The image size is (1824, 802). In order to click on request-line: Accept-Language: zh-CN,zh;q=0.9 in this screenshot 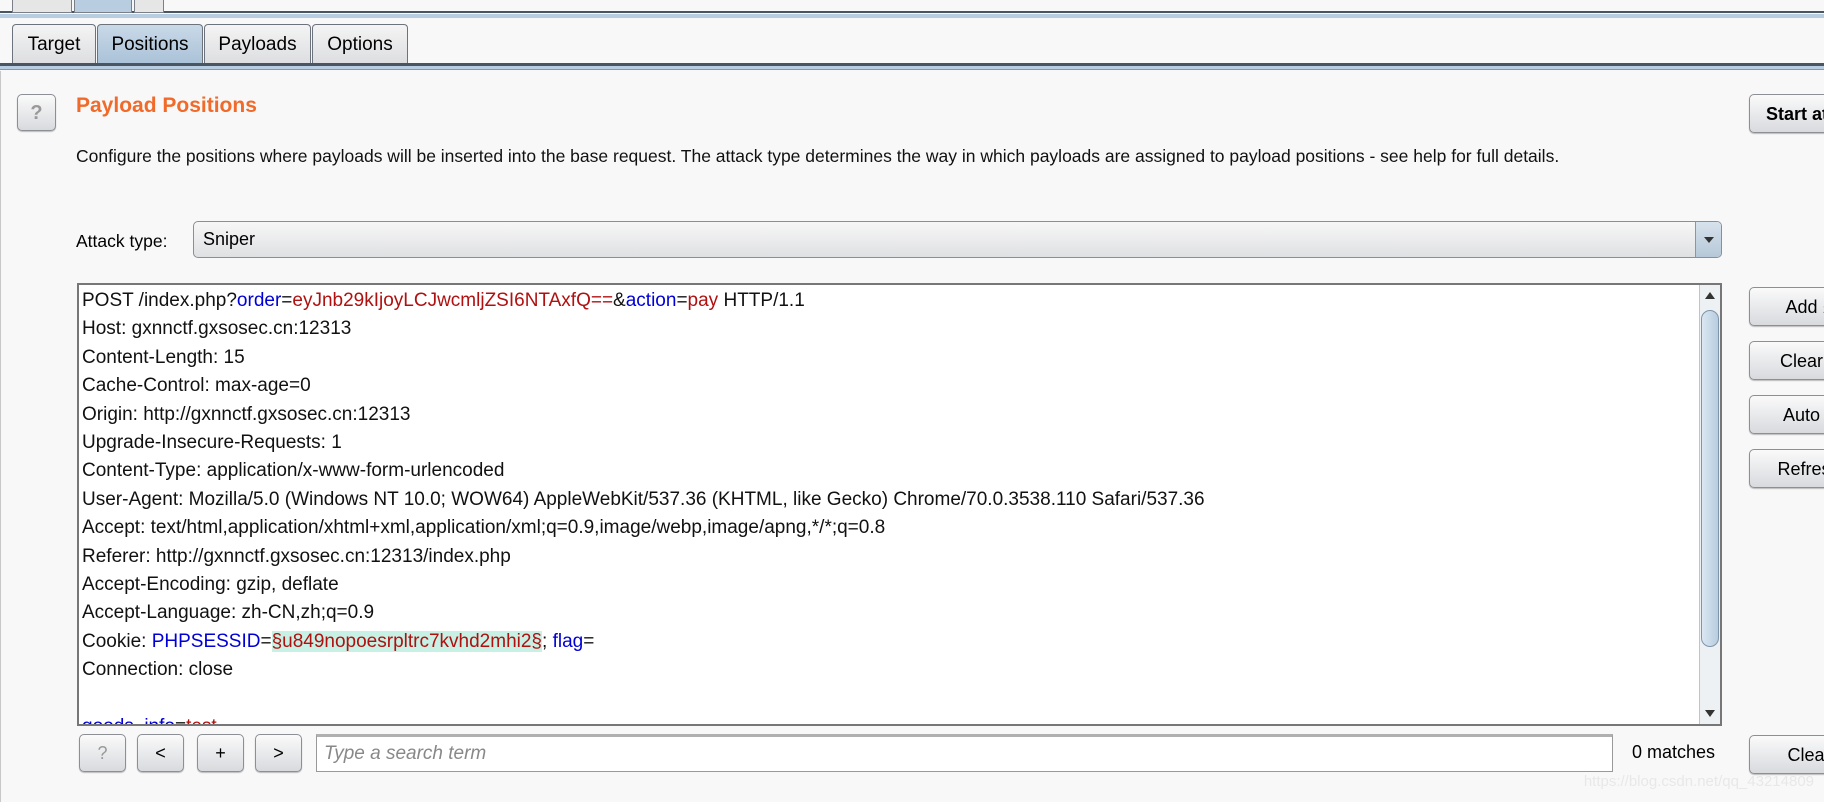, I will do `click(643, 613)`.